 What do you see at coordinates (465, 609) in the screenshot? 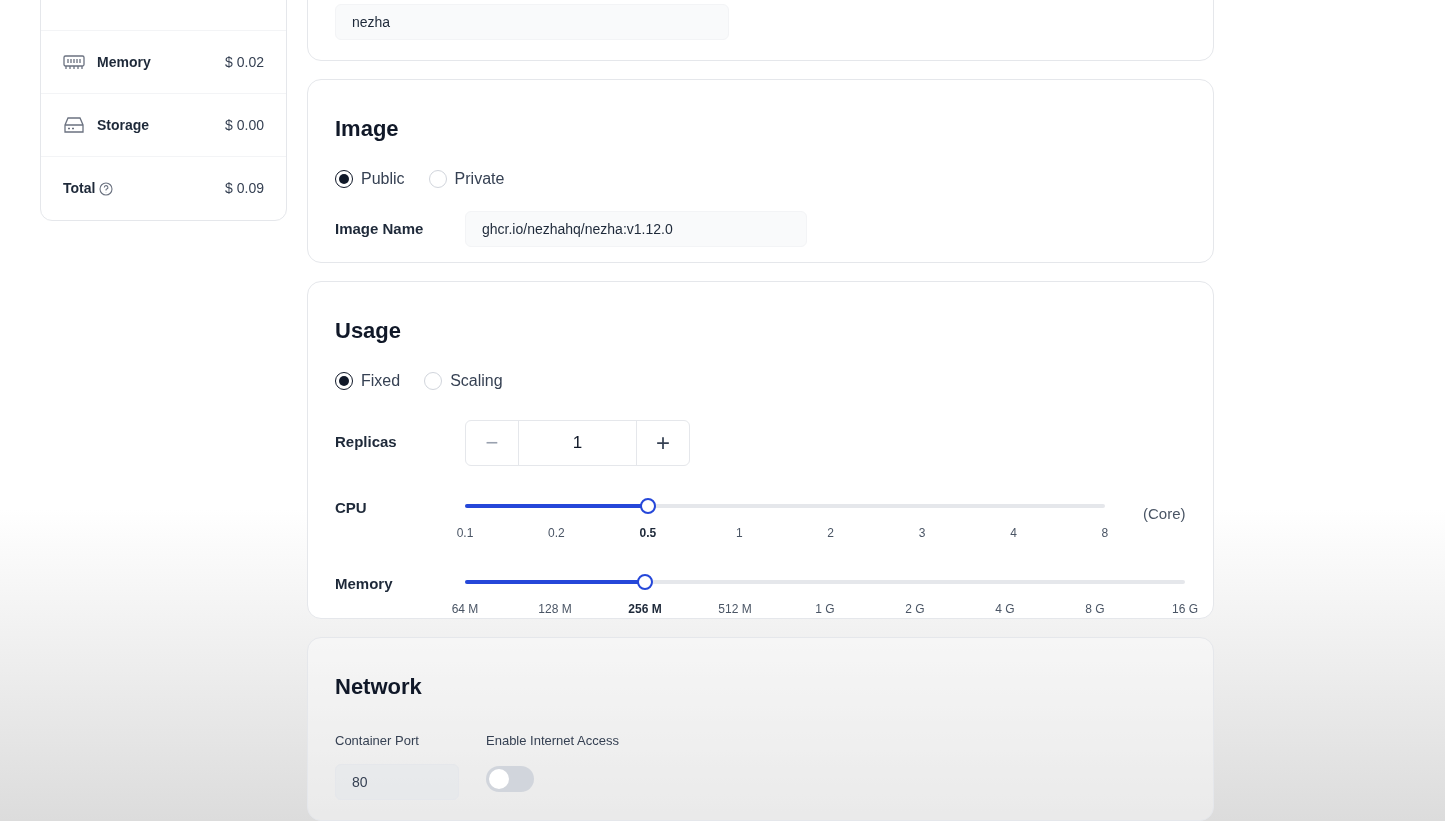
I see `tick-label: 64 M` at bounding box center [465, 609].